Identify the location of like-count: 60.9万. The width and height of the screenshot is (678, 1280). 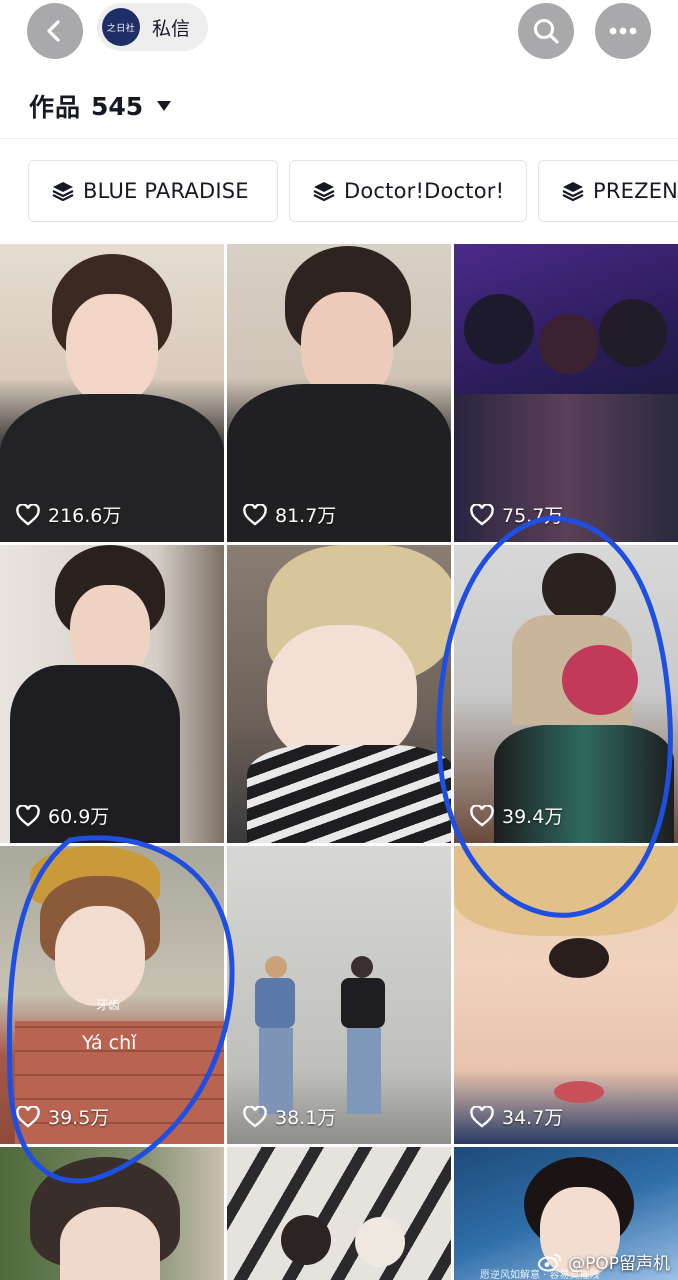
(62, 815).